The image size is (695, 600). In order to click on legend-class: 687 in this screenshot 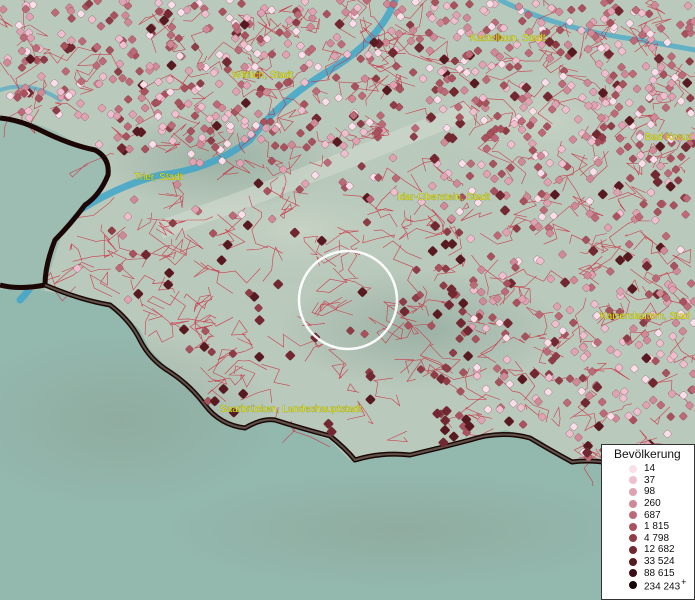, I will do `click(648, 515)`.